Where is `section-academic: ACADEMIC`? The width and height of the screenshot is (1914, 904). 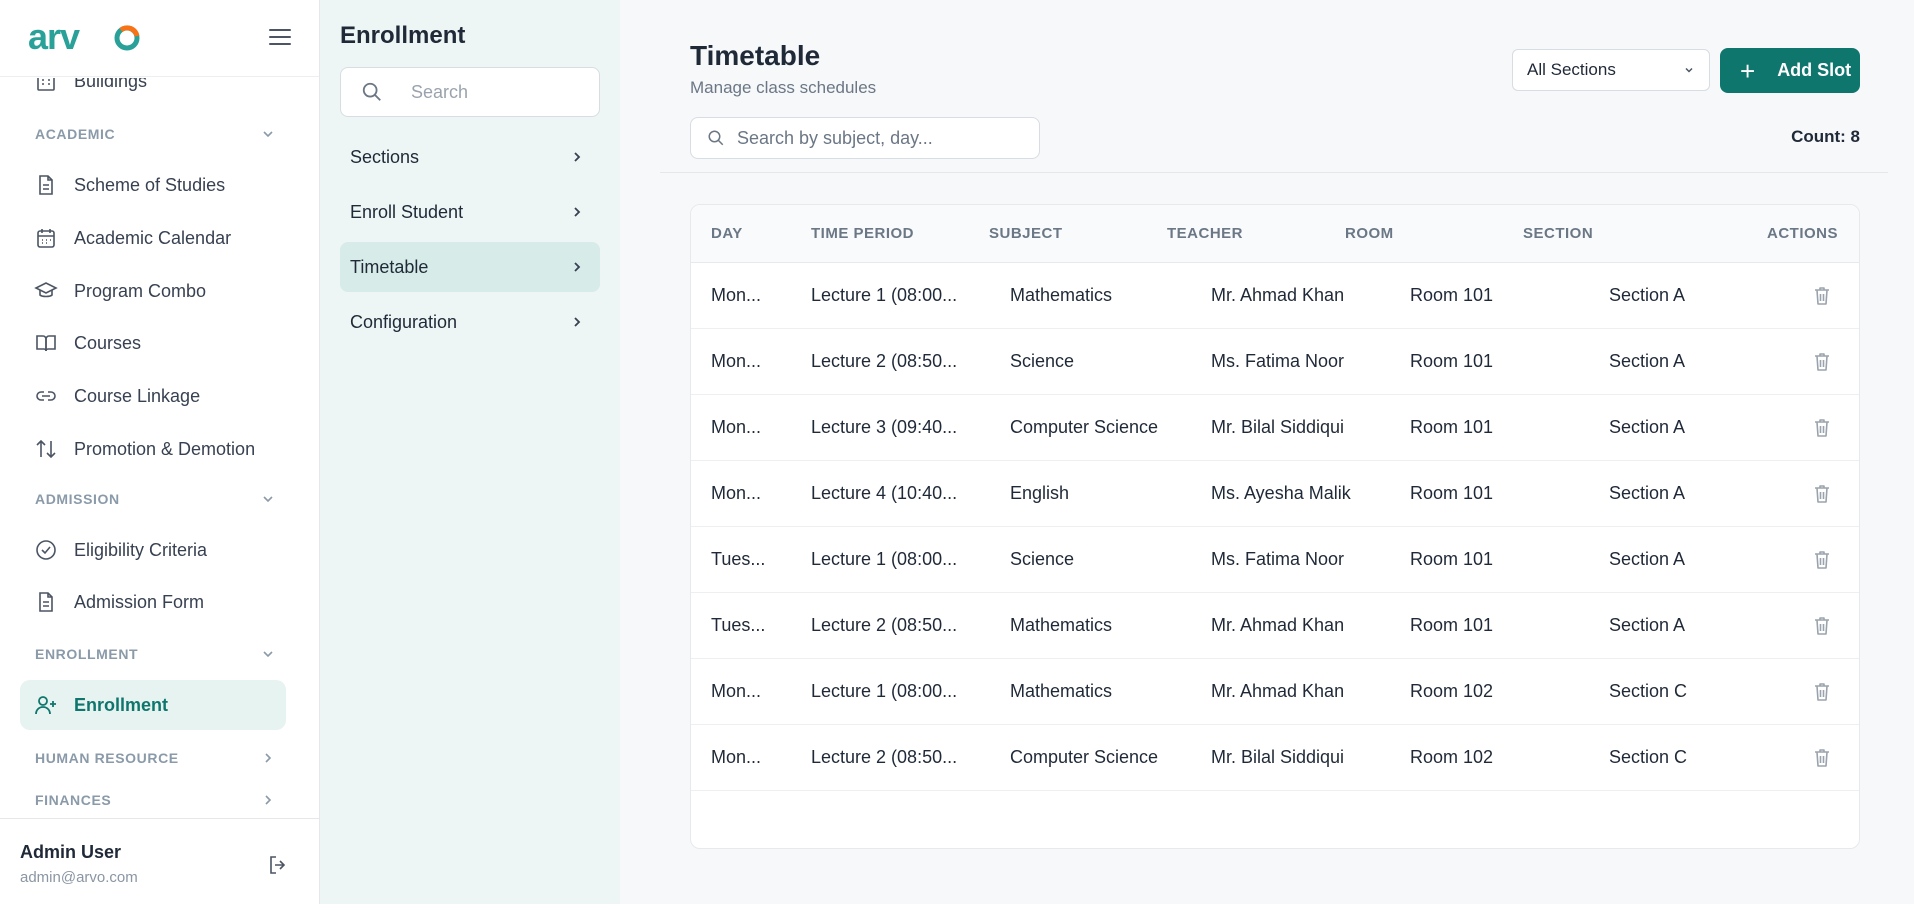 section-academic: ACADEMIC is located at coordinates (155, 134).